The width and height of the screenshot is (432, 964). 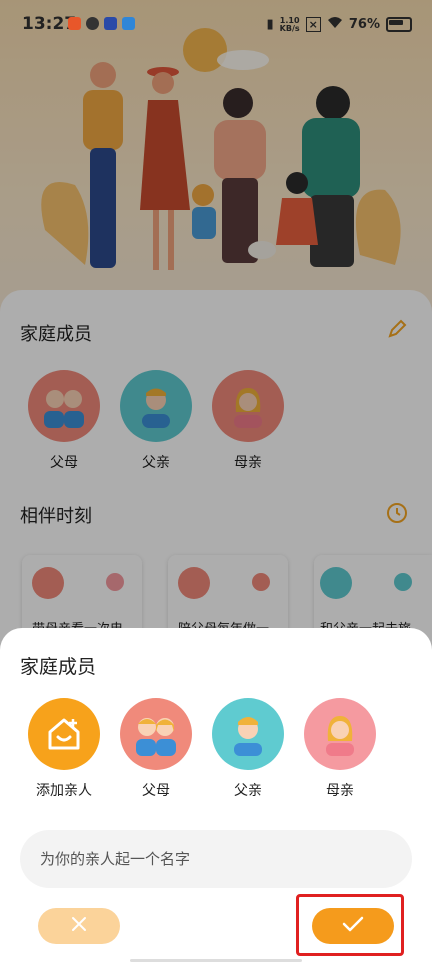 I want to click on option-label: 母亲, so click(x=340, y=791).